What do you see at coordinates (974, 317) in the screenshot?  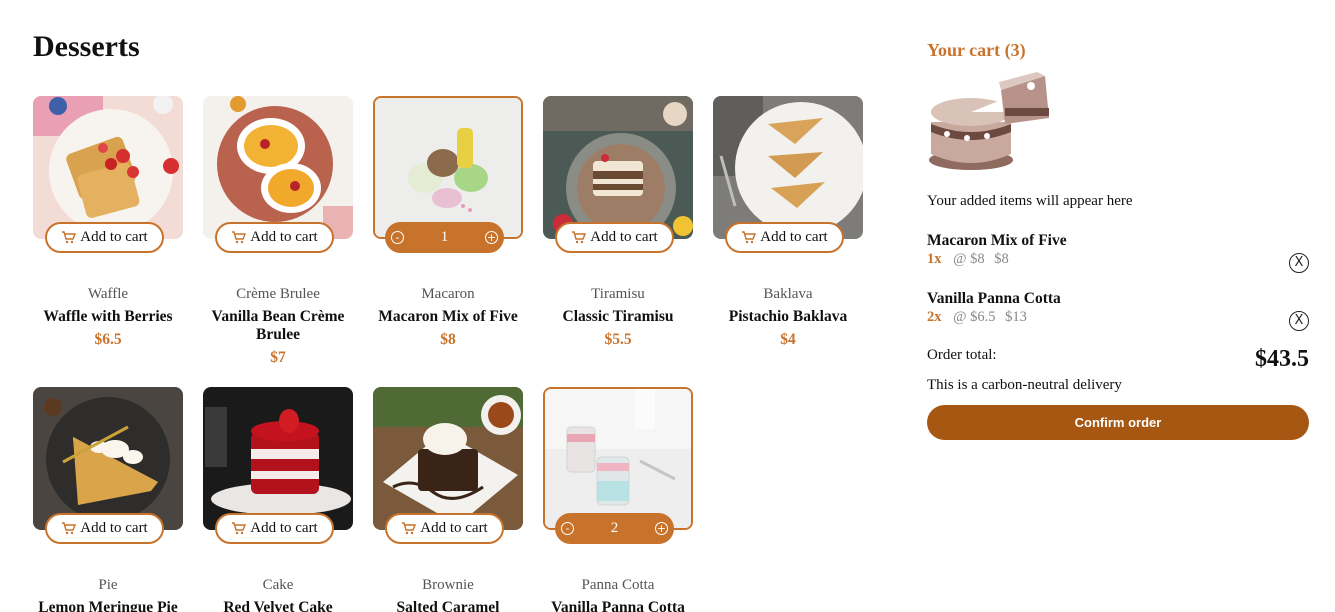 I see `cart-item-unit-price: @ $6.5` at bounding box center [974, 317].